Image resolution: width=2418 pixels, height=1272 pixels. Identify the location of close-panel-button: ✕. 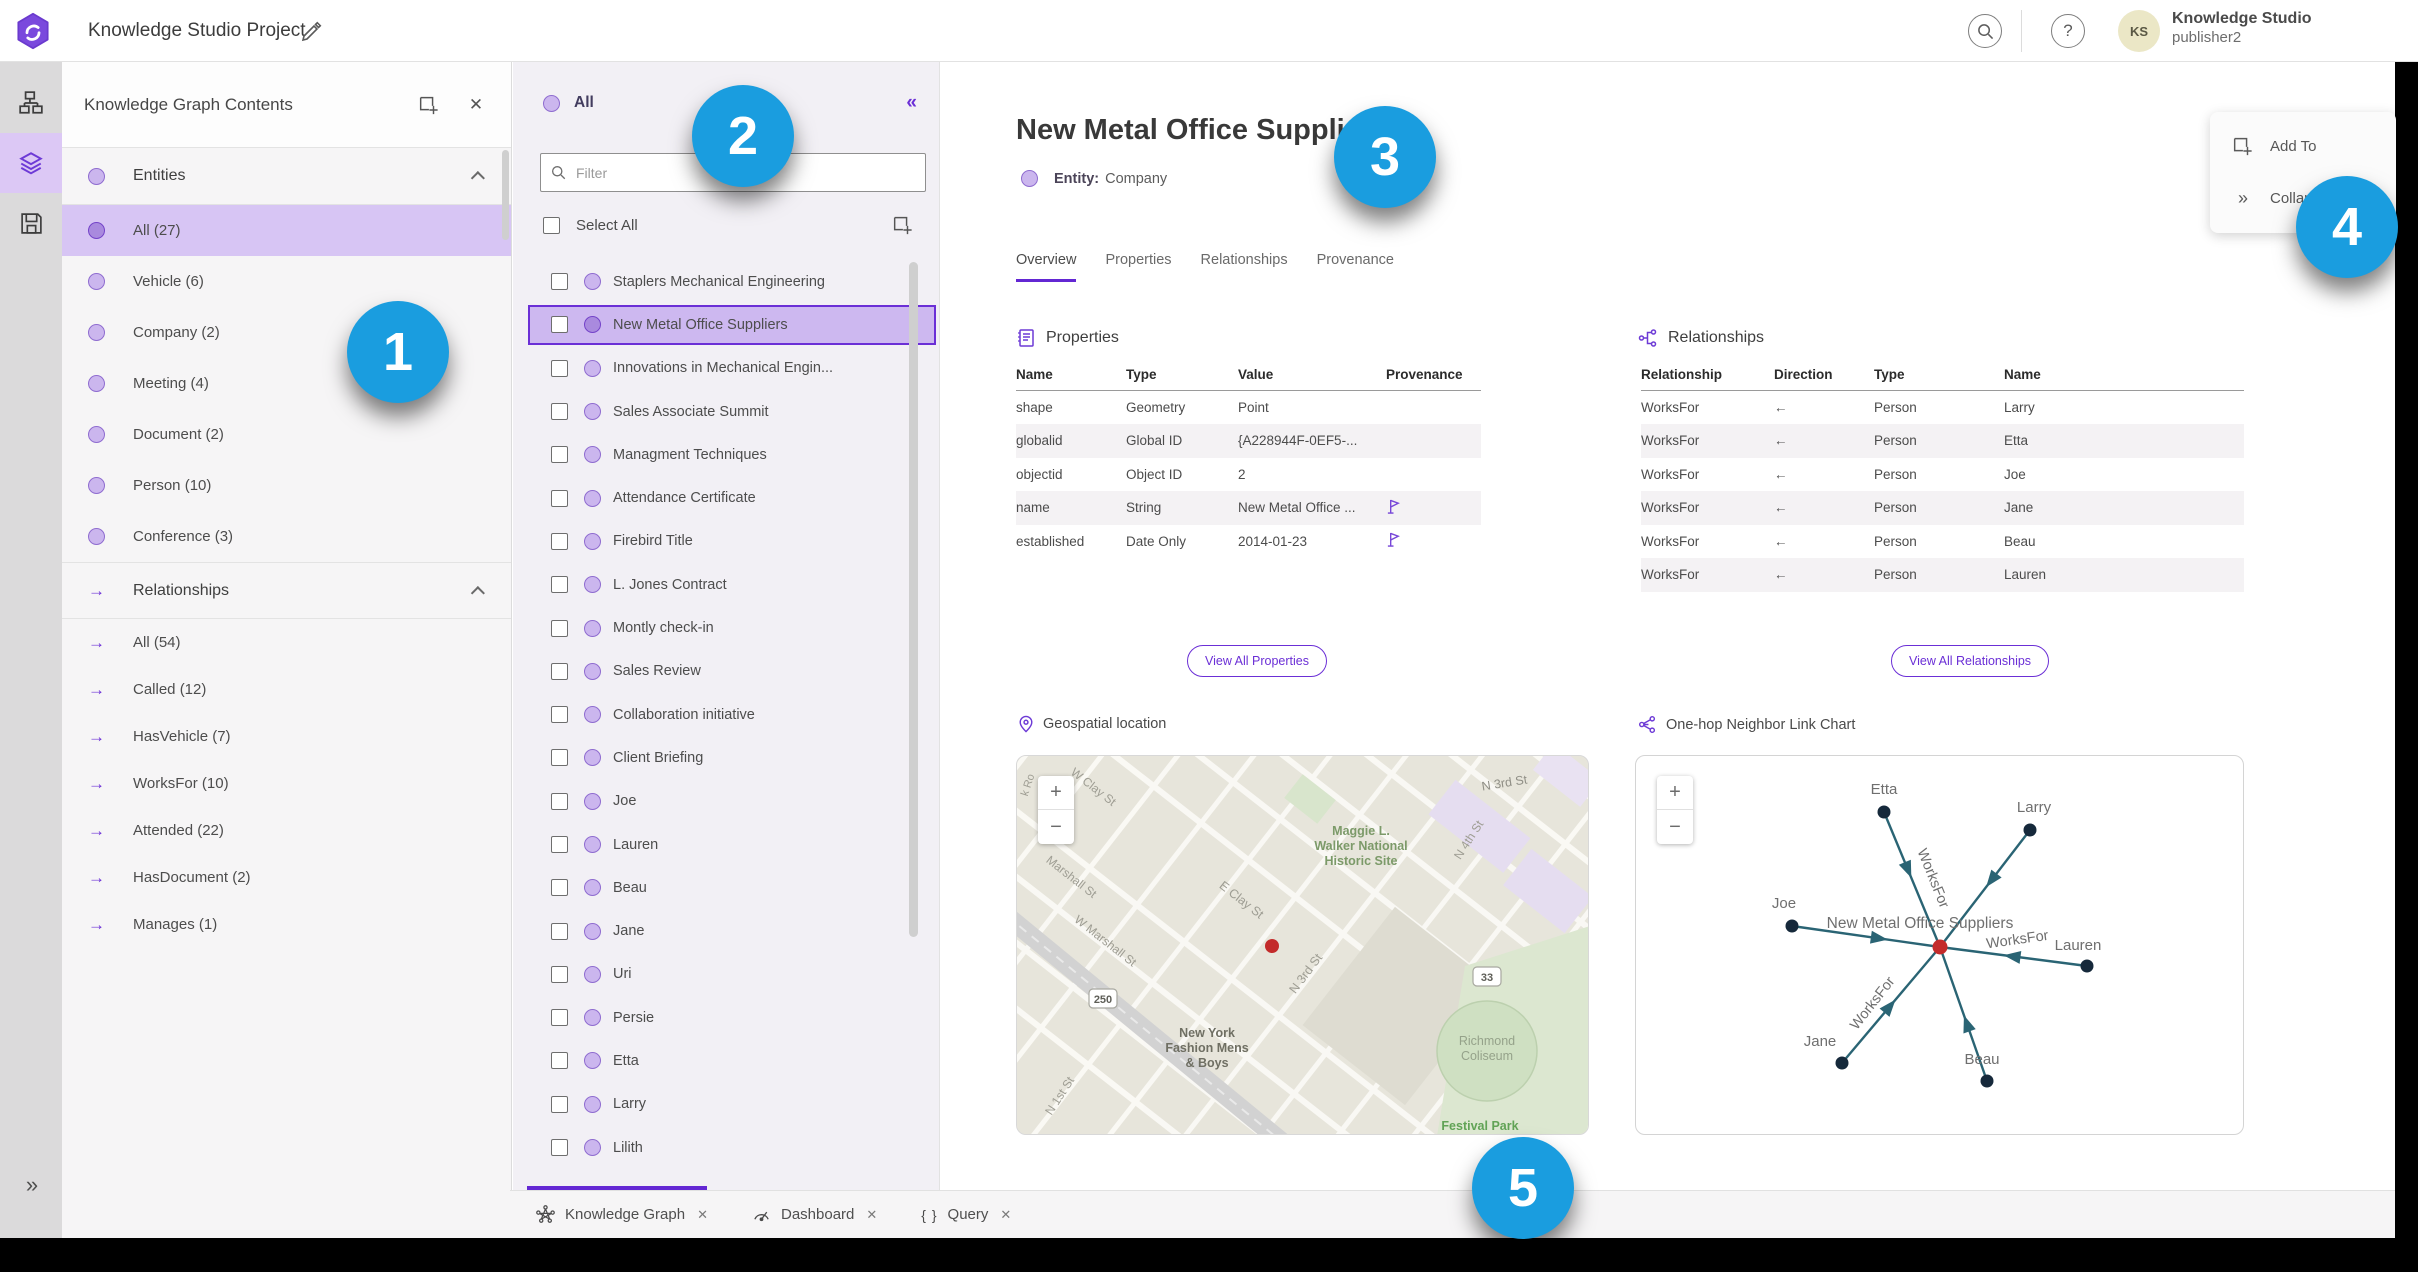
(476, 105).